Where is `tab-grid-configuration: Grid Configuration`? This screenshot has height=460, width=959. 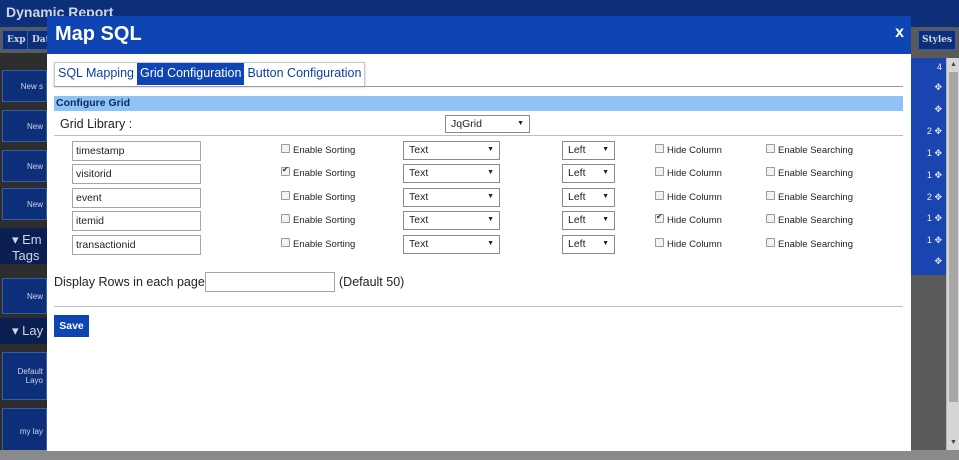
tab-grid-configuration: Grid Configuration is located at coordinates (190, 74).